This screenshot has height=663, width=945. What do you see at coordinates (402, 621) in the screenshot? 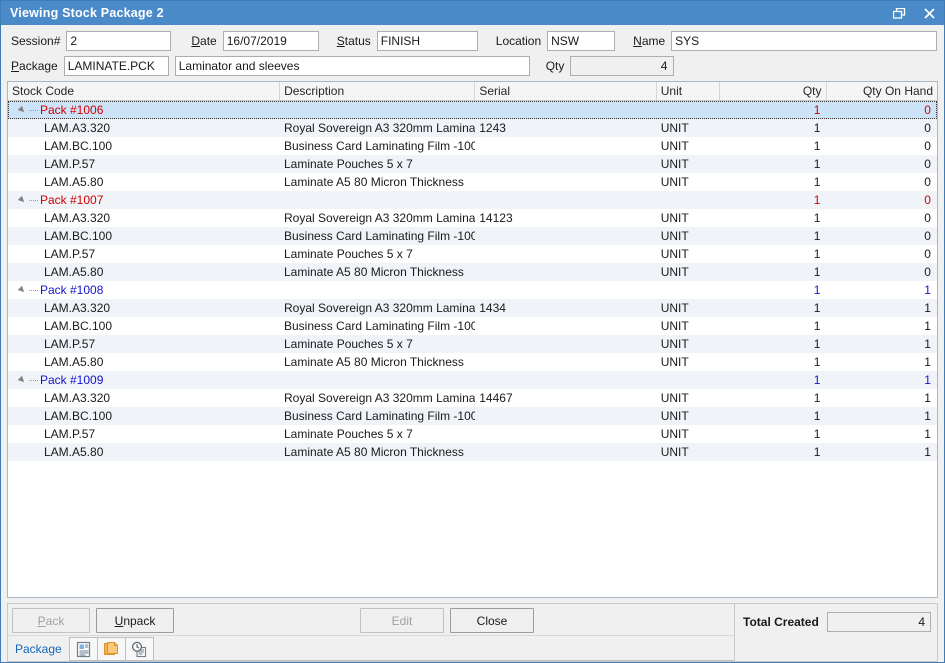
I see `edit-button: Edit` at bounding box center [402, 621].